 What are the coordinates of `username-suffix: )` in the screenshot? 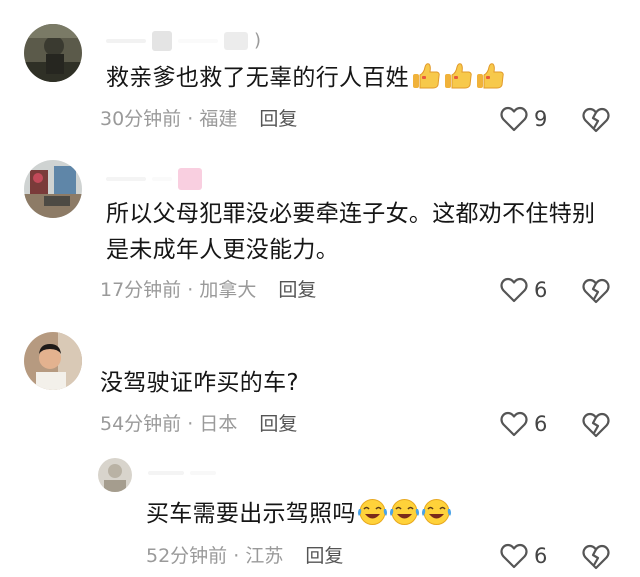 It's located at (258, 40).